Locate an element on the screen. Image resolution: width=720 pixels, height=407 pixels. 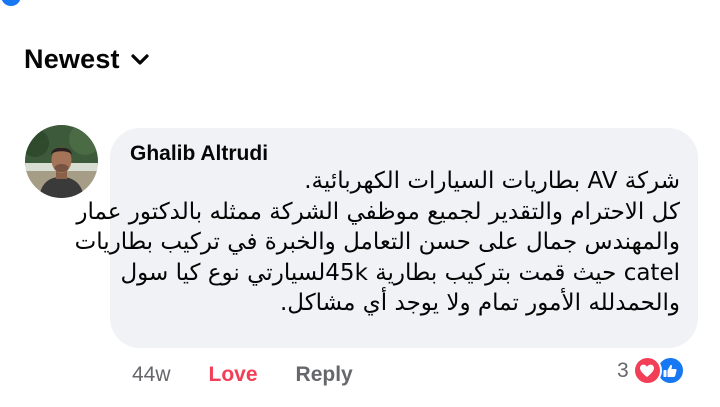
reply-button: Reply is located at coordinates (324, 375).